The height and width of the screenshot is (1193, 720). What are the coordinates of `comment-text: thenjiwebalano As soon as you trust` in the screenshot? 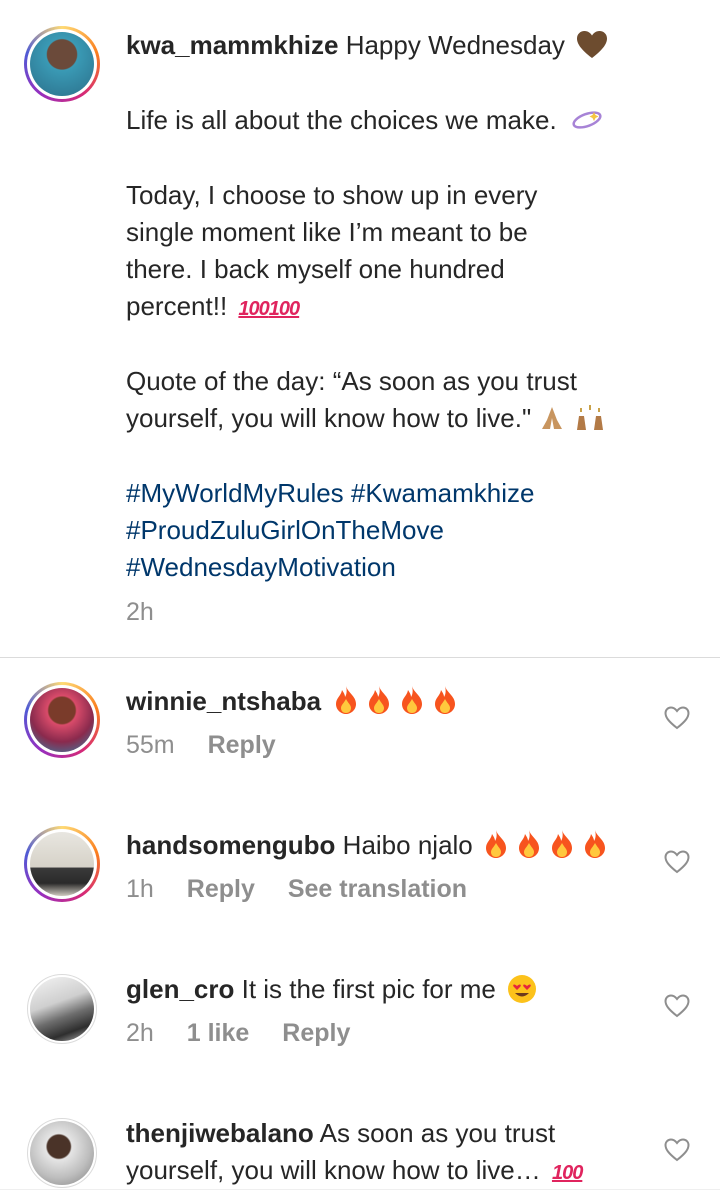 It's located at (340, 1133).